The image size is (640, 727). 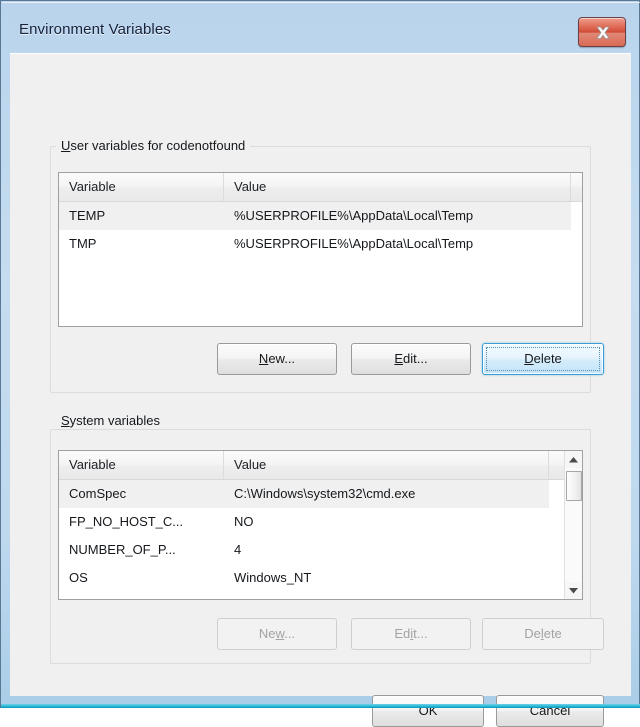 I want to click on ok-button: OK, so click(x=428, y=711).